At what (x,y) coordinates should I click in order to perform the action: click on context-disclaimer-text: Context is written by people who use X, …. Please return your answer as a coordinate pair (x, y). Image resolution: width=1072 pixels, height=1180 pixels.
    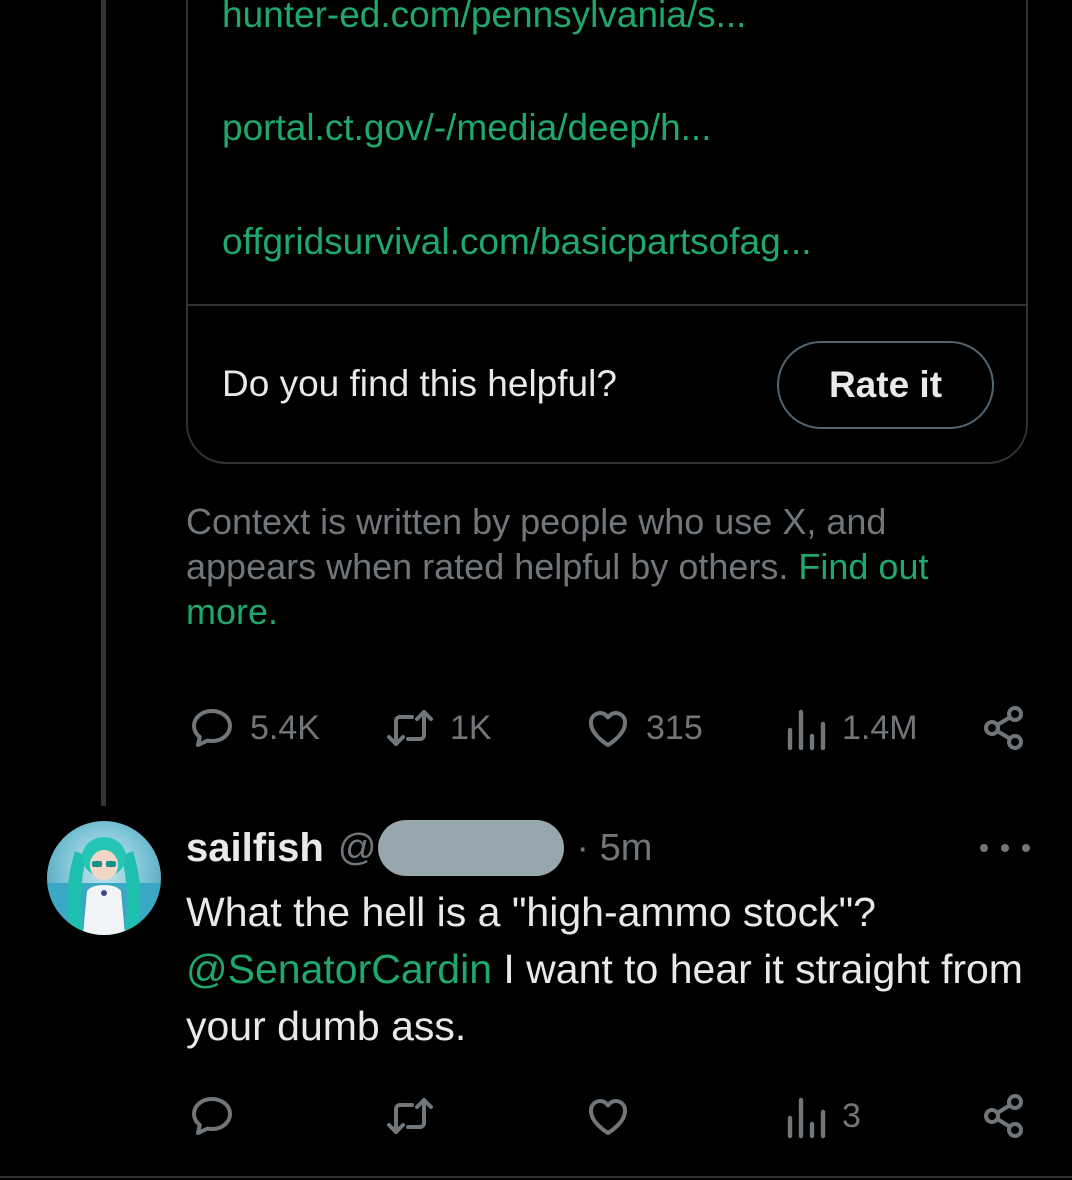
    Looking at the image, I should click on (536, 544).